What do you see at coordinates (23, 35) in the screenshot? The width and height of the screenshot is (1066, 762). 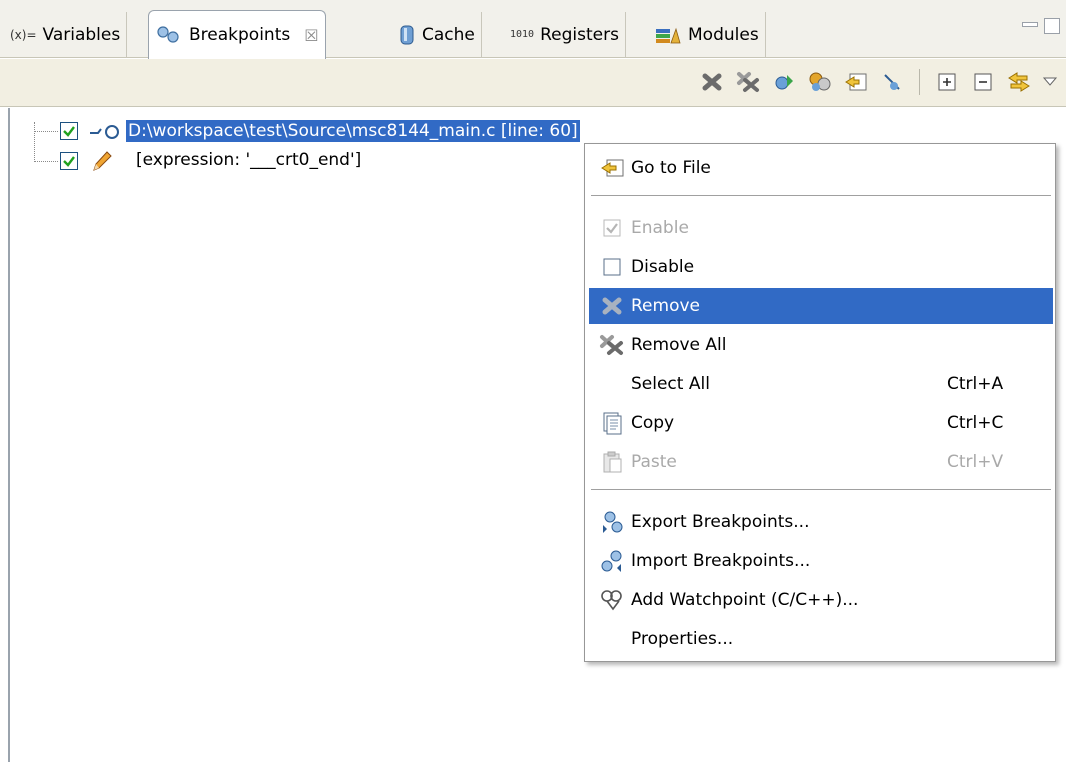 I see `variables-icon: (x)=` at bounding box center [23, 35].